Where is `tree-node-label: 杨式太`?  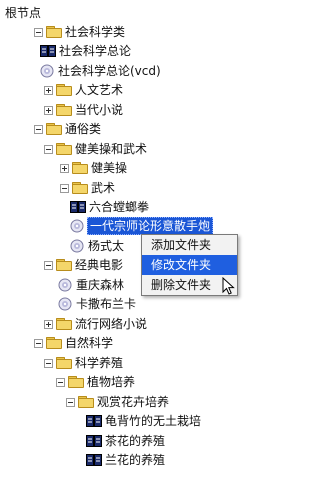
tree-node-label: 杨式太 is located at coordinates (106, 246).